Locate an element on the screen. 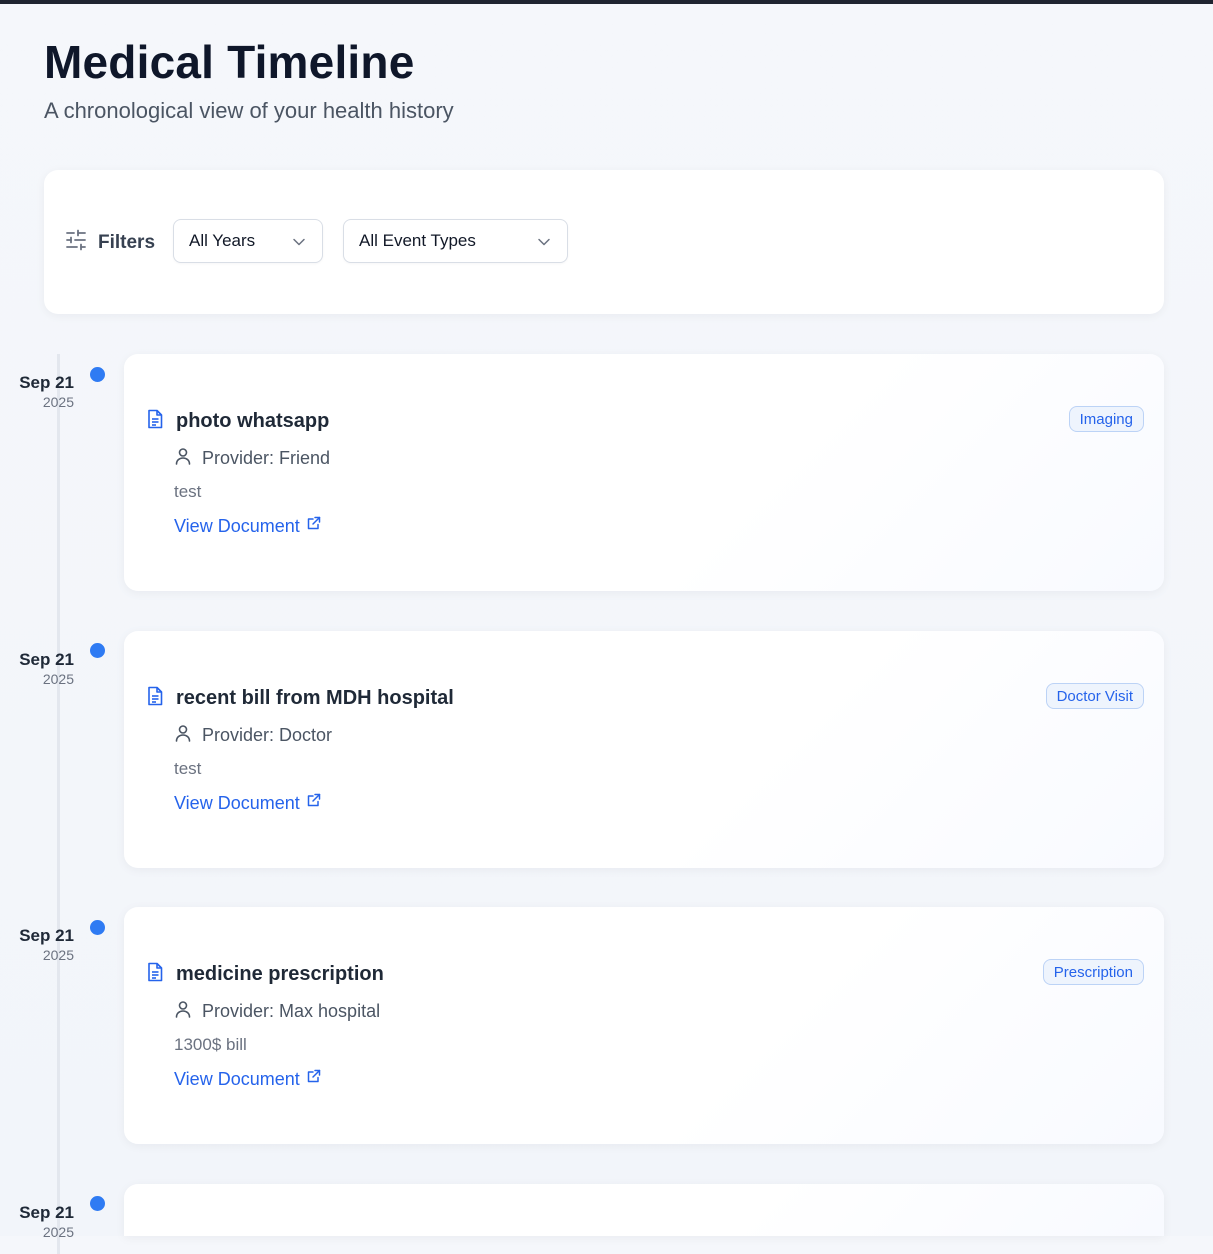  event-title-row: recent bill from MDH hospital is located at coordinates (300, 698).